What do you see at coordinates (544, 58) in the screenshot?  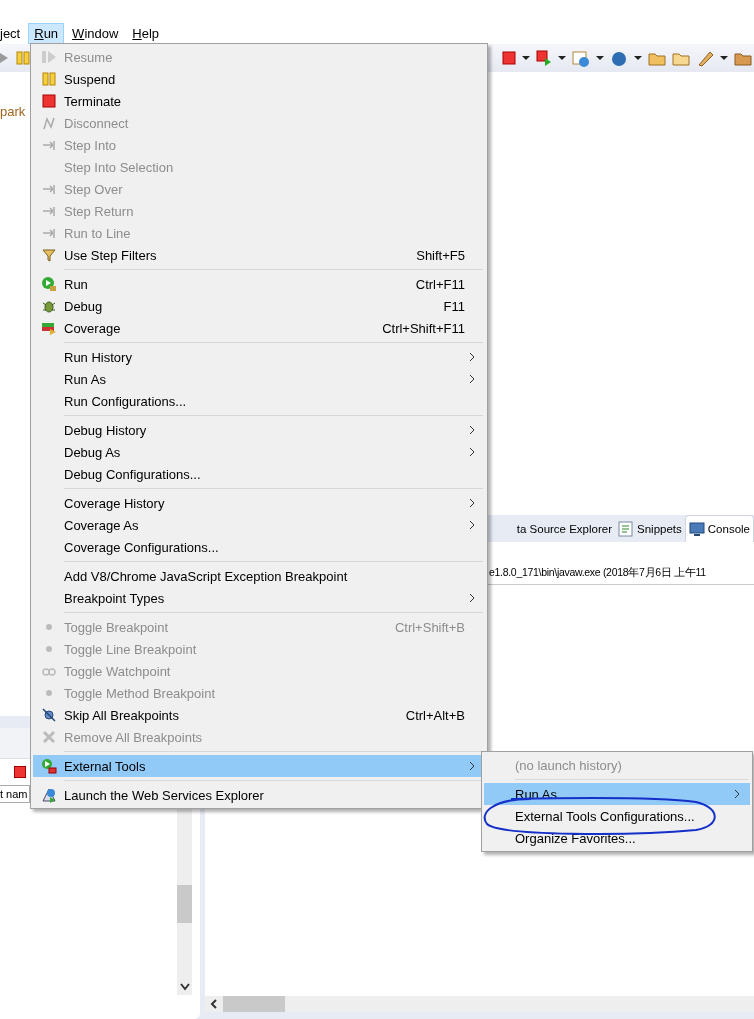 I see `stop-play-icon` at bounding box center [544, 58].